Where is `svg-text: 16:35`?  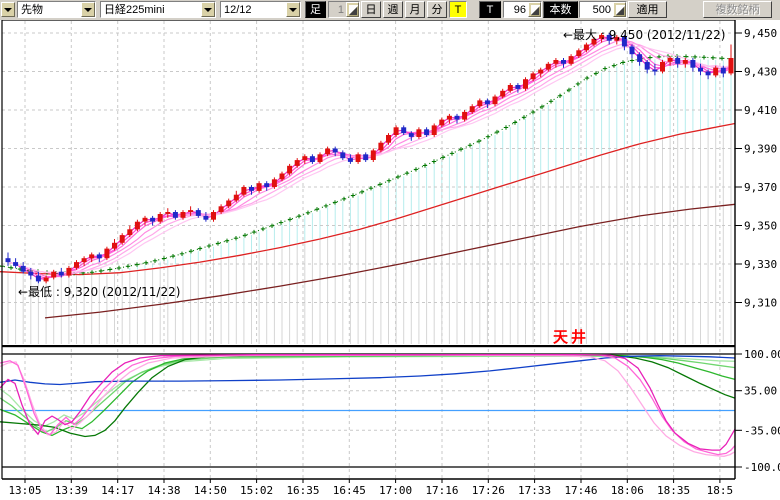 svg-text: 16:35 is located at coordinates (302, 490).